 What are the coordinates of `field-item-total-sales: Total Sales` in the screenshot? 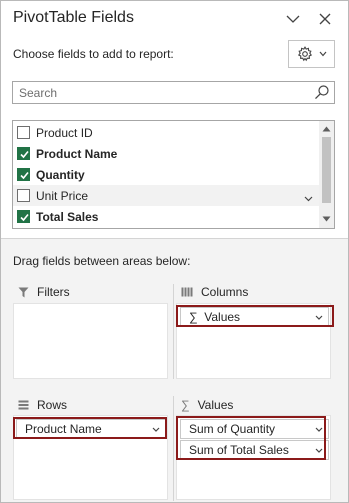 It's located at (166, 216).